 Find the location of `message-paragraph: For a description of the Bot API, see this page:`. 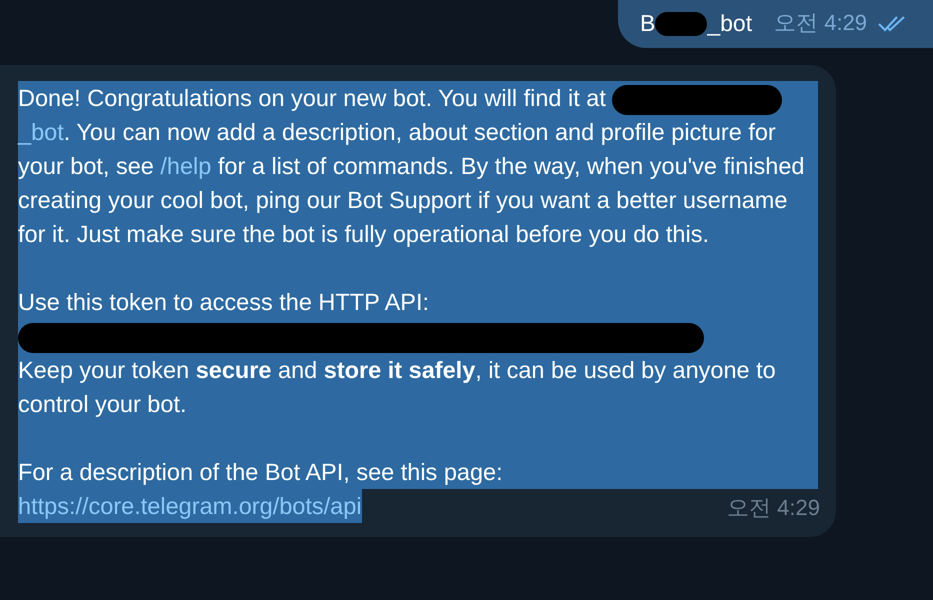

message-paragraph: For a description of the Bot API, see this page: is located at coordinates (261, 472).